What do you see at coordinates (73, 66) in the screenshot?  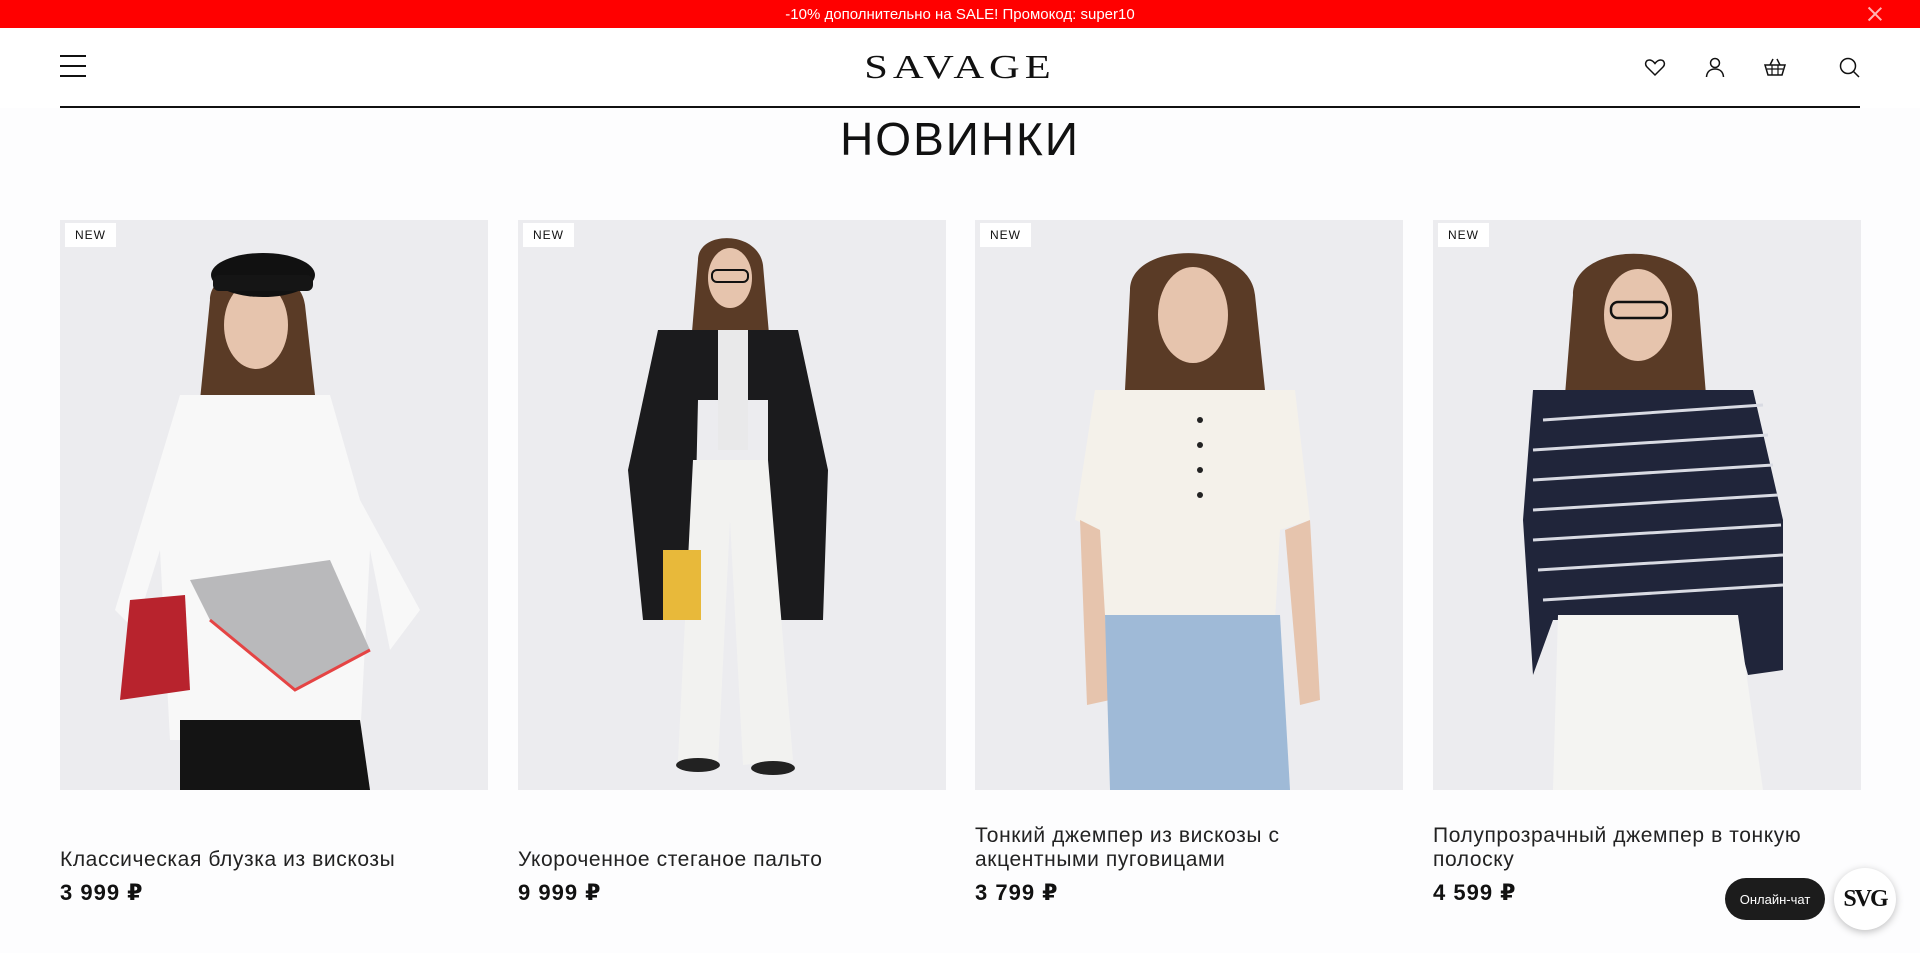 I see `burger-menu-icon` at bounding box center [73, 66].